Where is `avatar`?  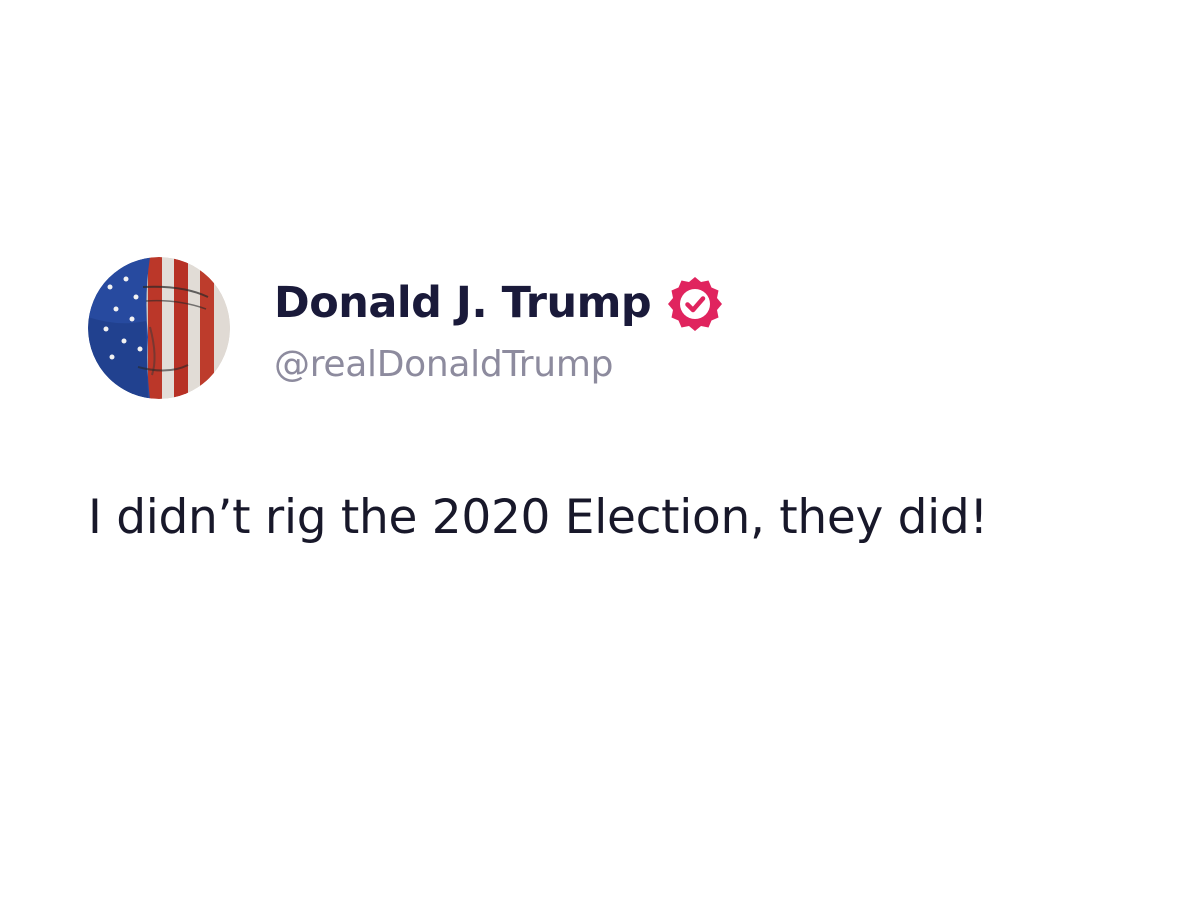
avatar is located at coordinates (159, 327).